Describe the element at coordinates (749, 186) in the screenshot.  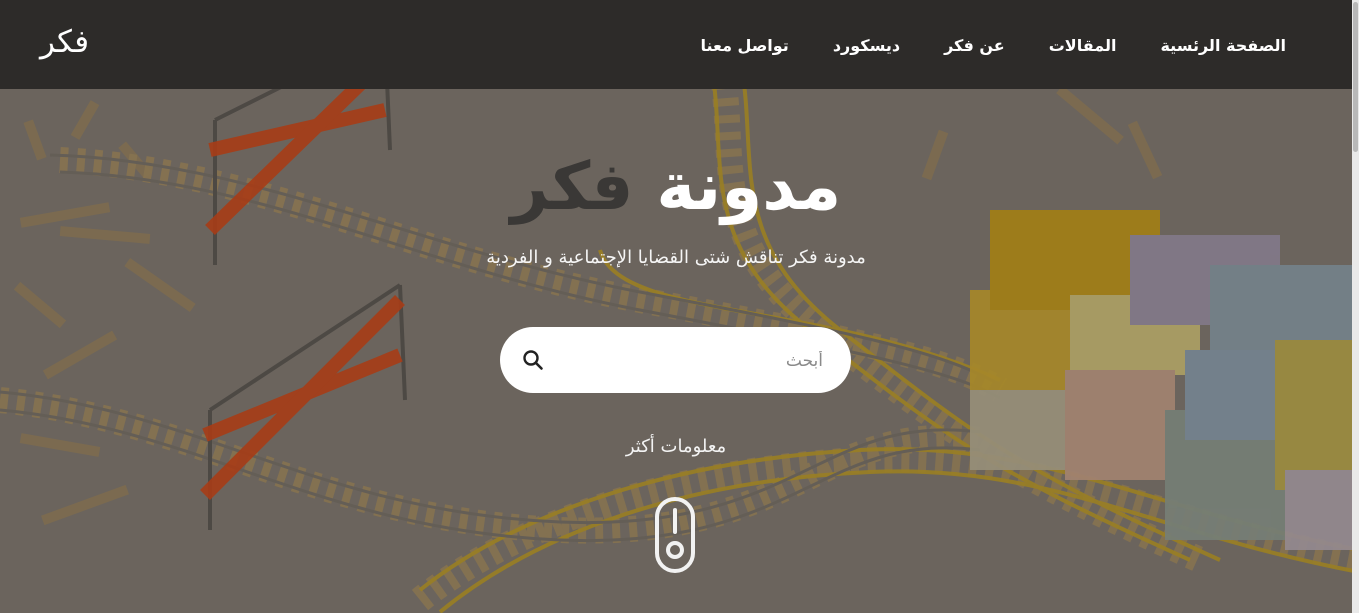
I see `hero-title-word-1: مدونة` at that location.